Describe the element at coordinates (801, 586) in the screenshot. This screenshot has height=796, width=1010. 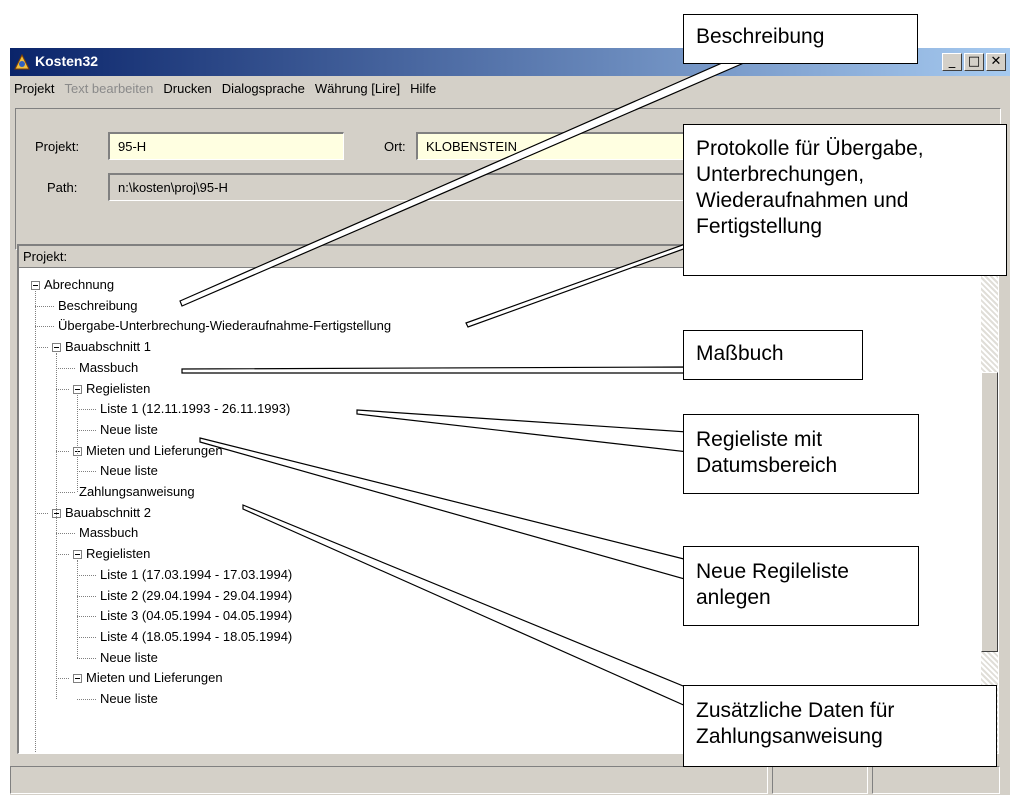
I see `callout-neue-regieliste: Neue Regileliste anlegen` at that location.